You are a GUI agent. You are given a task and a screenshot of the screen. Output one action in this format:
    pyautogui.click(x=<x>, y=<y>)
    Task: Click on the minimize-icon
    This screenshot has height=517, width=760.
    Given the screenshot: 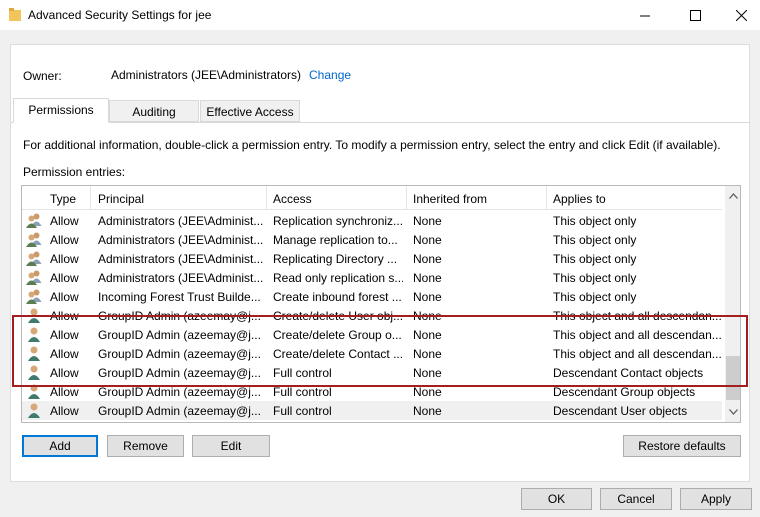 What is the action you would take?
    pyautogui.click(x=644, y=15)
    